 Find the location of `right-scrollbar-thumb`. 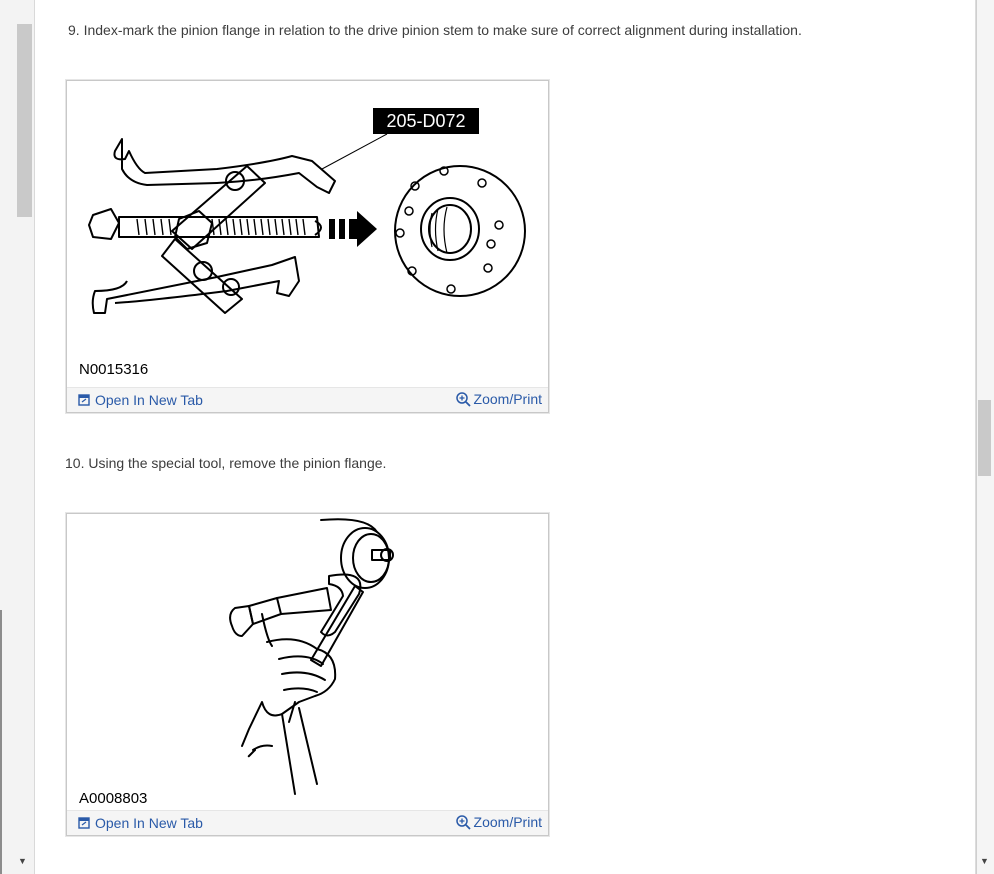

right-scrollbar-thumb is located at coordinates (984, 438).